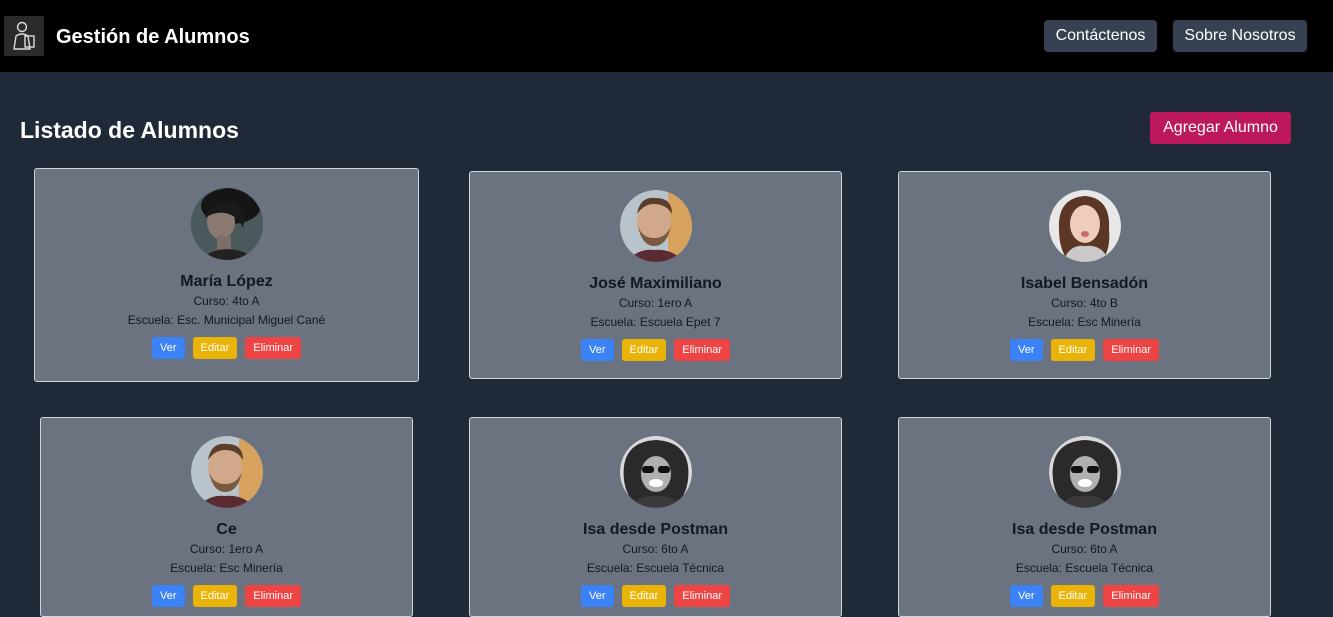 The width and height of the screenshot is (1333, 617). Describe the element at coordinates (226, 301) in the screenshot. I see `student-course: Curso: 4to A` at that location.